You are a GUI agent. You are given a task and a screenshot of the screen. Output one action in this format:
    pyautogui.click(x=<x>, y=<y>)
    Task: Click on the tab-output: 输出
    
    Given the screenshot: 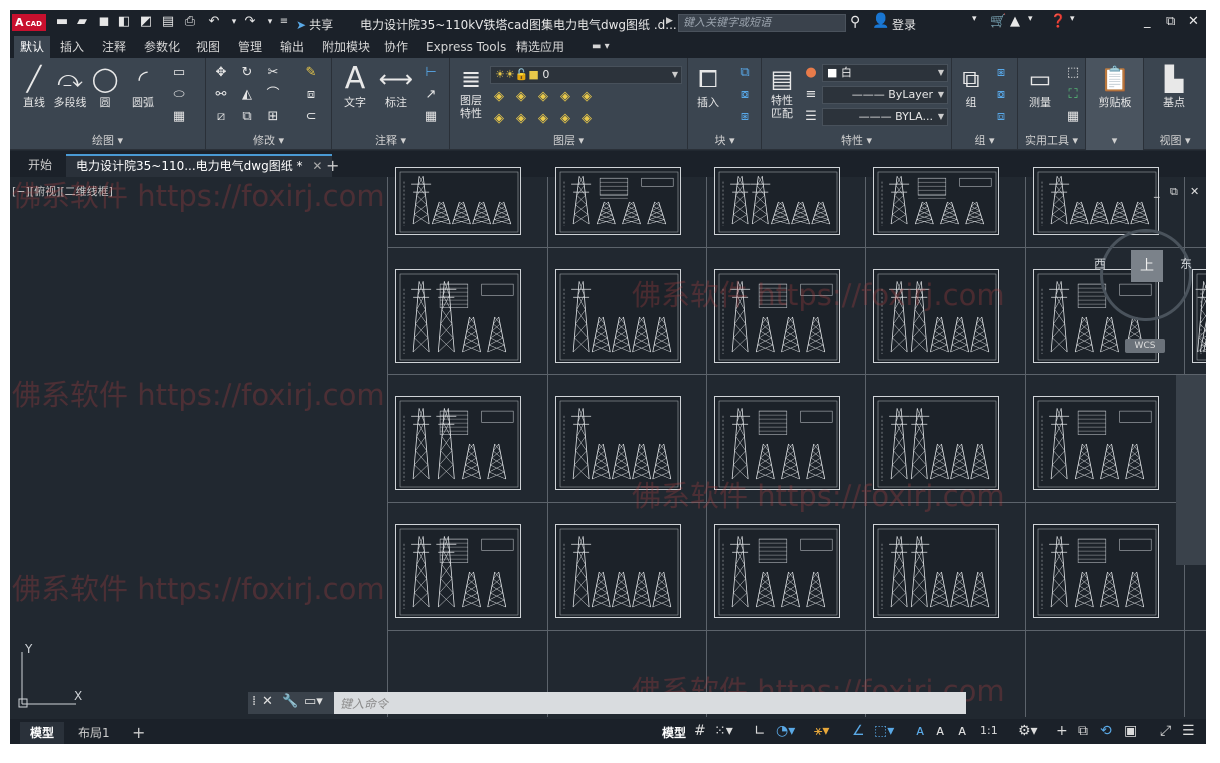 What is the action you would take?
    pyautogui.click(x=292, y=47)
    